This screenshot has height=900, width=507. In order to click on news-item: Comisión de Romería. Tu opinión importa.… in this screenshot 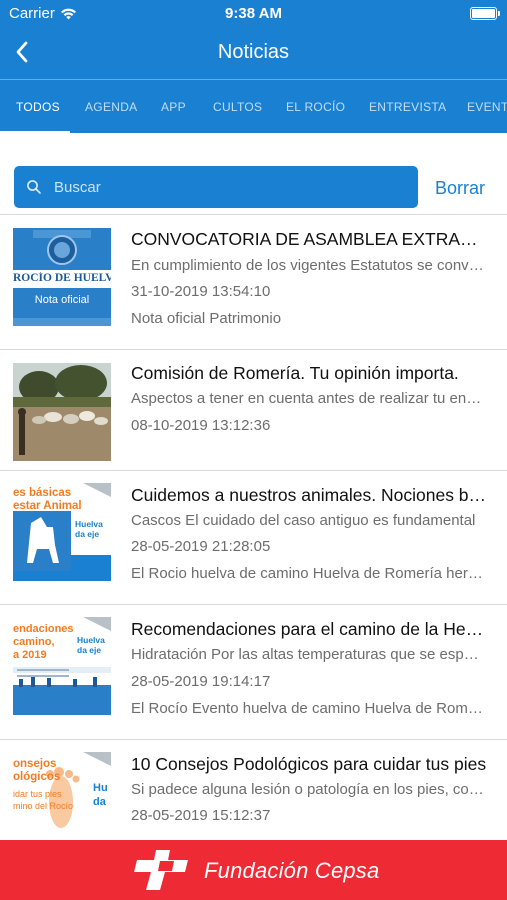, I will do `click(253, 410)`.